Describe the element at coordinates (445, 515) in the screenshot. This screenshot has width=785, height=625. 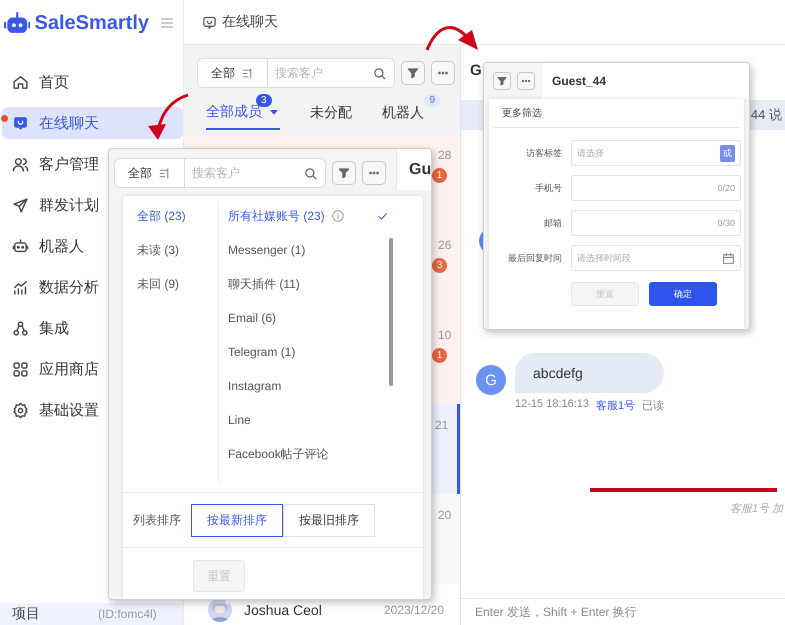
I see `timestamp: 20` at that location.